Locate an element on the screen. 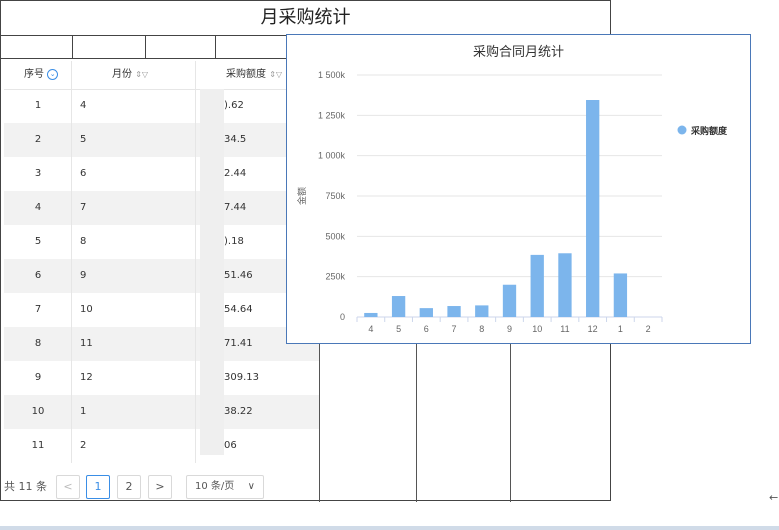 The width and height of the screenshot is (779, 530). table-row: 7 10 54.64 is located at coordinates (162, 310).